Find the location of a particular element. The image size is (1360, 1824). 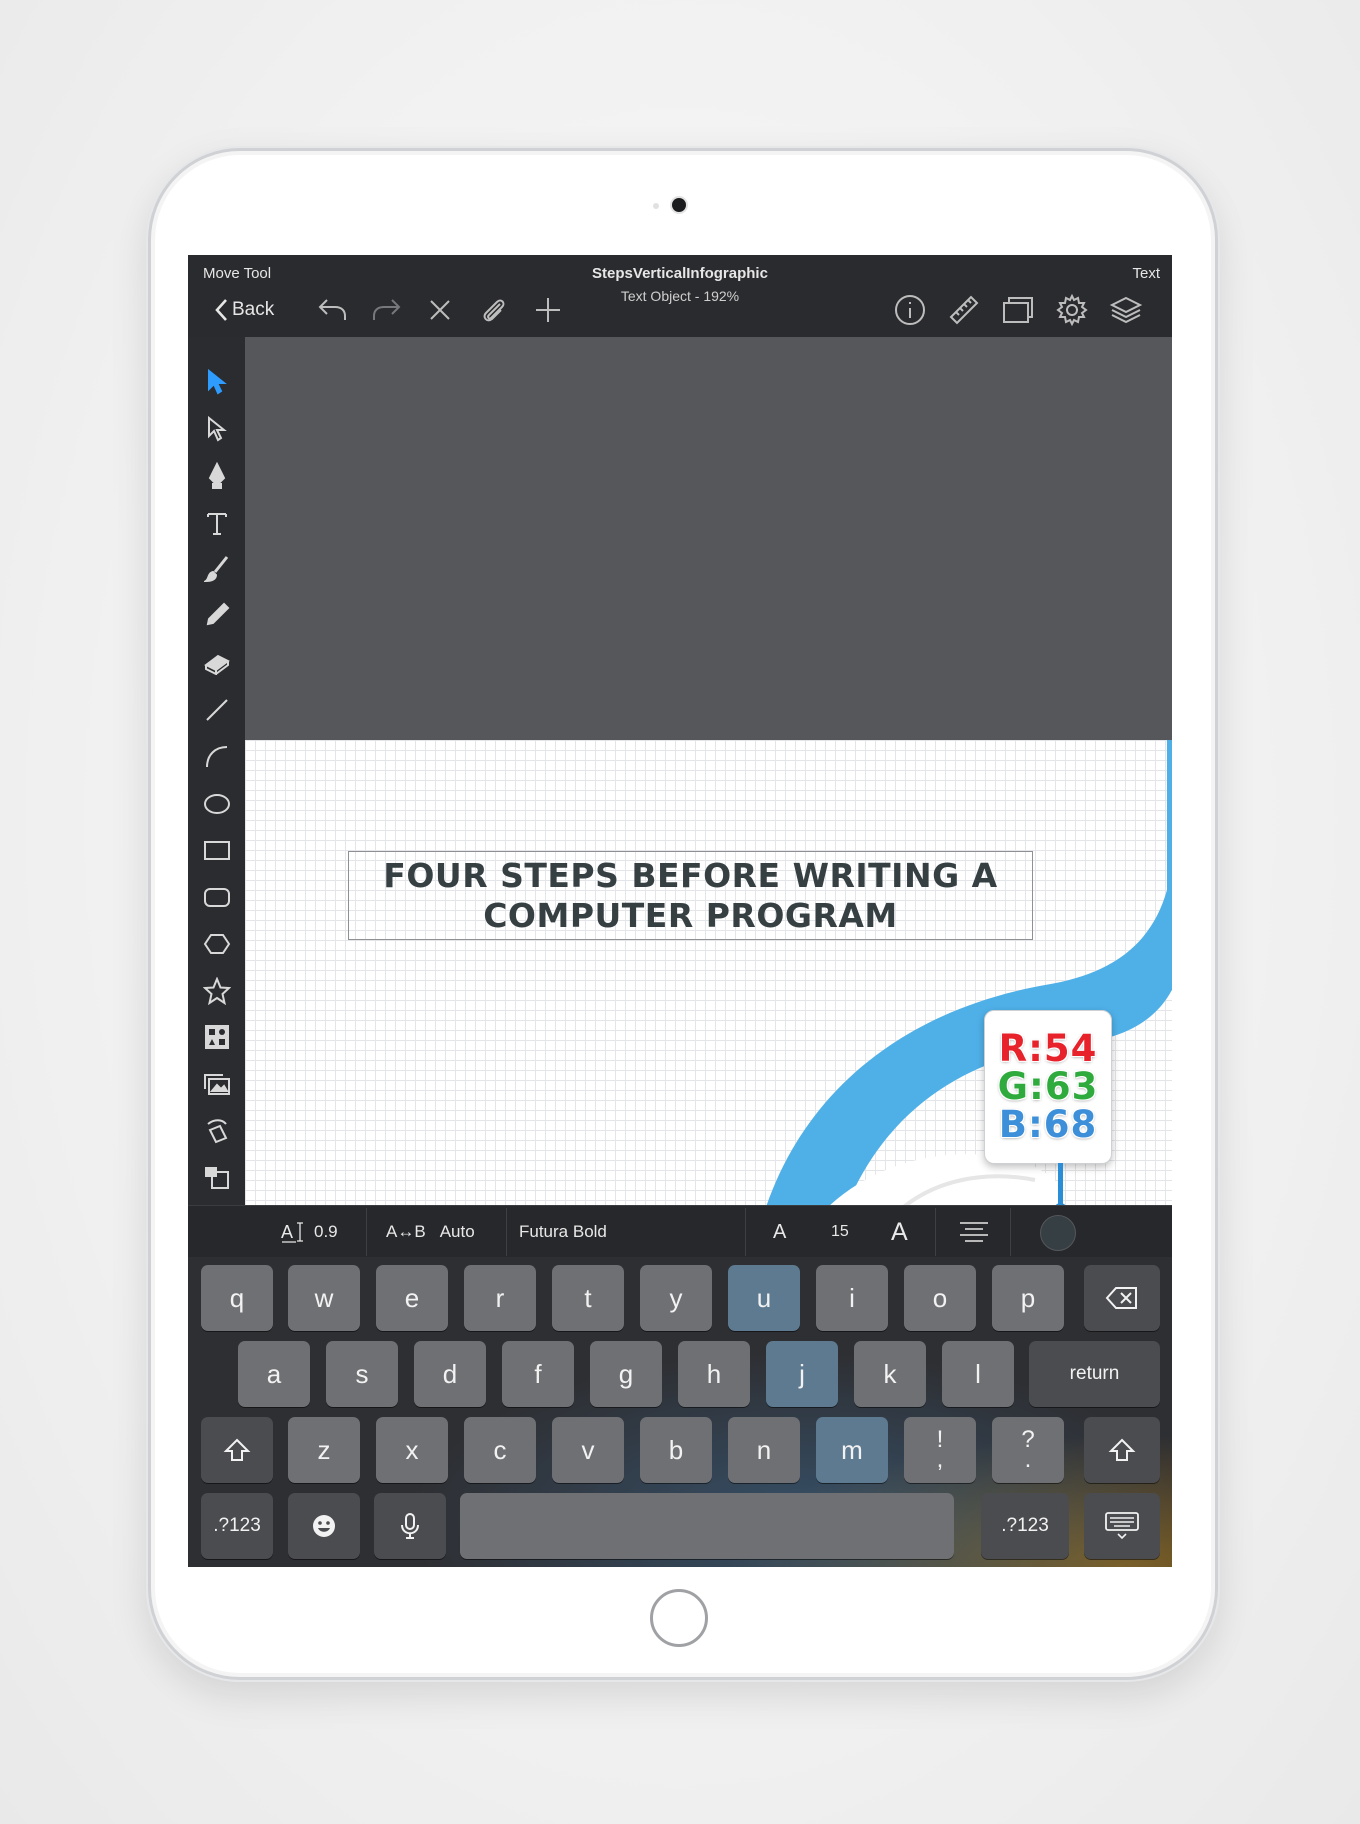

line-spacing-value: 0.9 is located at coordinates (326, 1231).